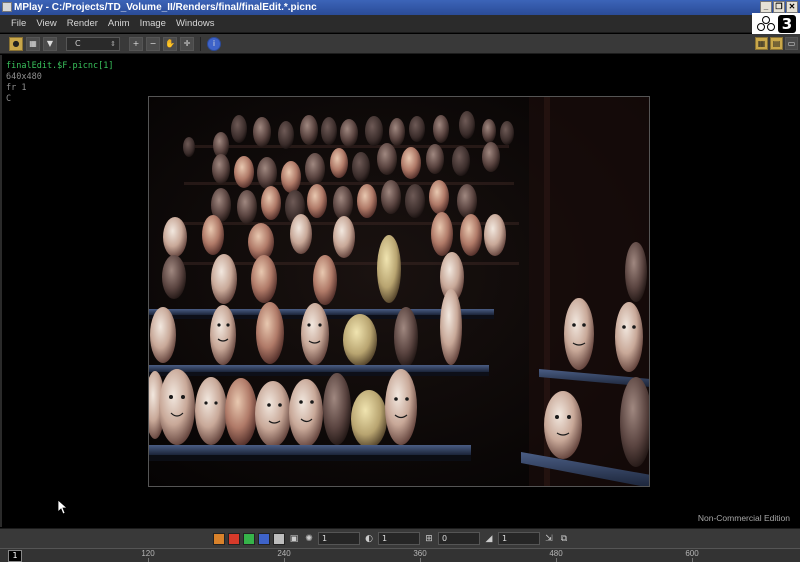 The image size is (800, 562). Describe the element at coordinates (400, 24) in the screenshot. I see `menu-bar: File View Render Anim Image Windows` at that location.